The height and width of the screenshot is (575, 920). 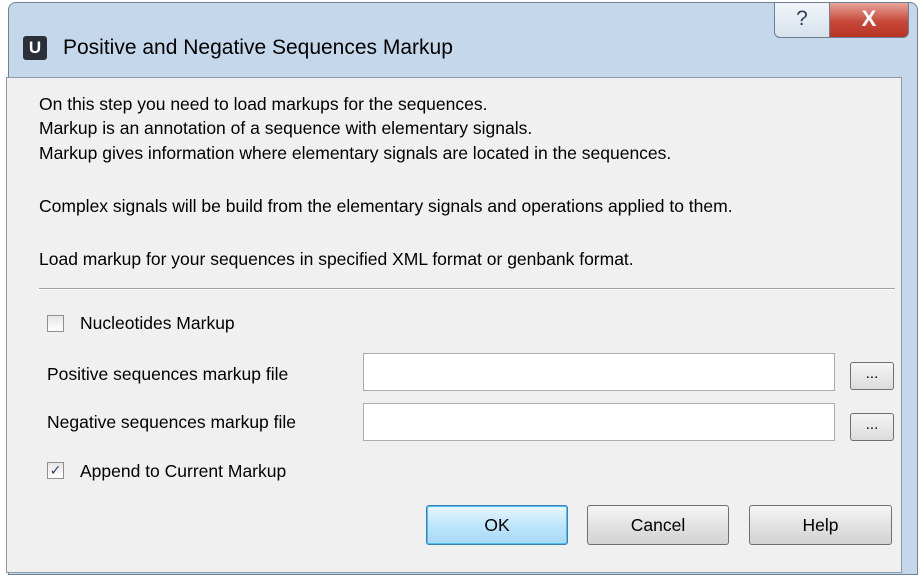 I want to click on app-logo-icon: U, so click(x=35, y=48).